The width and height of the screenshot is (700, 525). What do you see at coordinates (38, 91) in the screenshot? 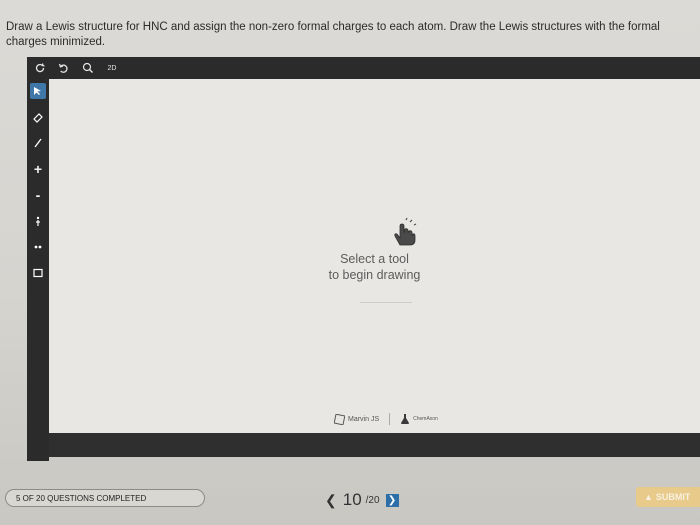
I see `select-arrow-icon` at bounding box center [38, 91].